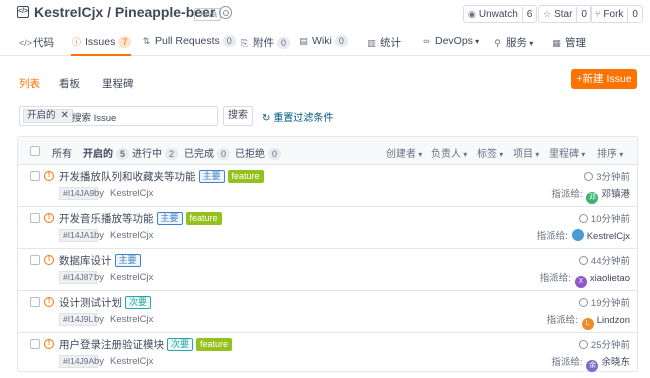 The image size is (650, 378). What do you see at coordinates (568, 45) in the screenshot?
I see `tab-settings: ▦ 管理` at bounding box center [568, 45].